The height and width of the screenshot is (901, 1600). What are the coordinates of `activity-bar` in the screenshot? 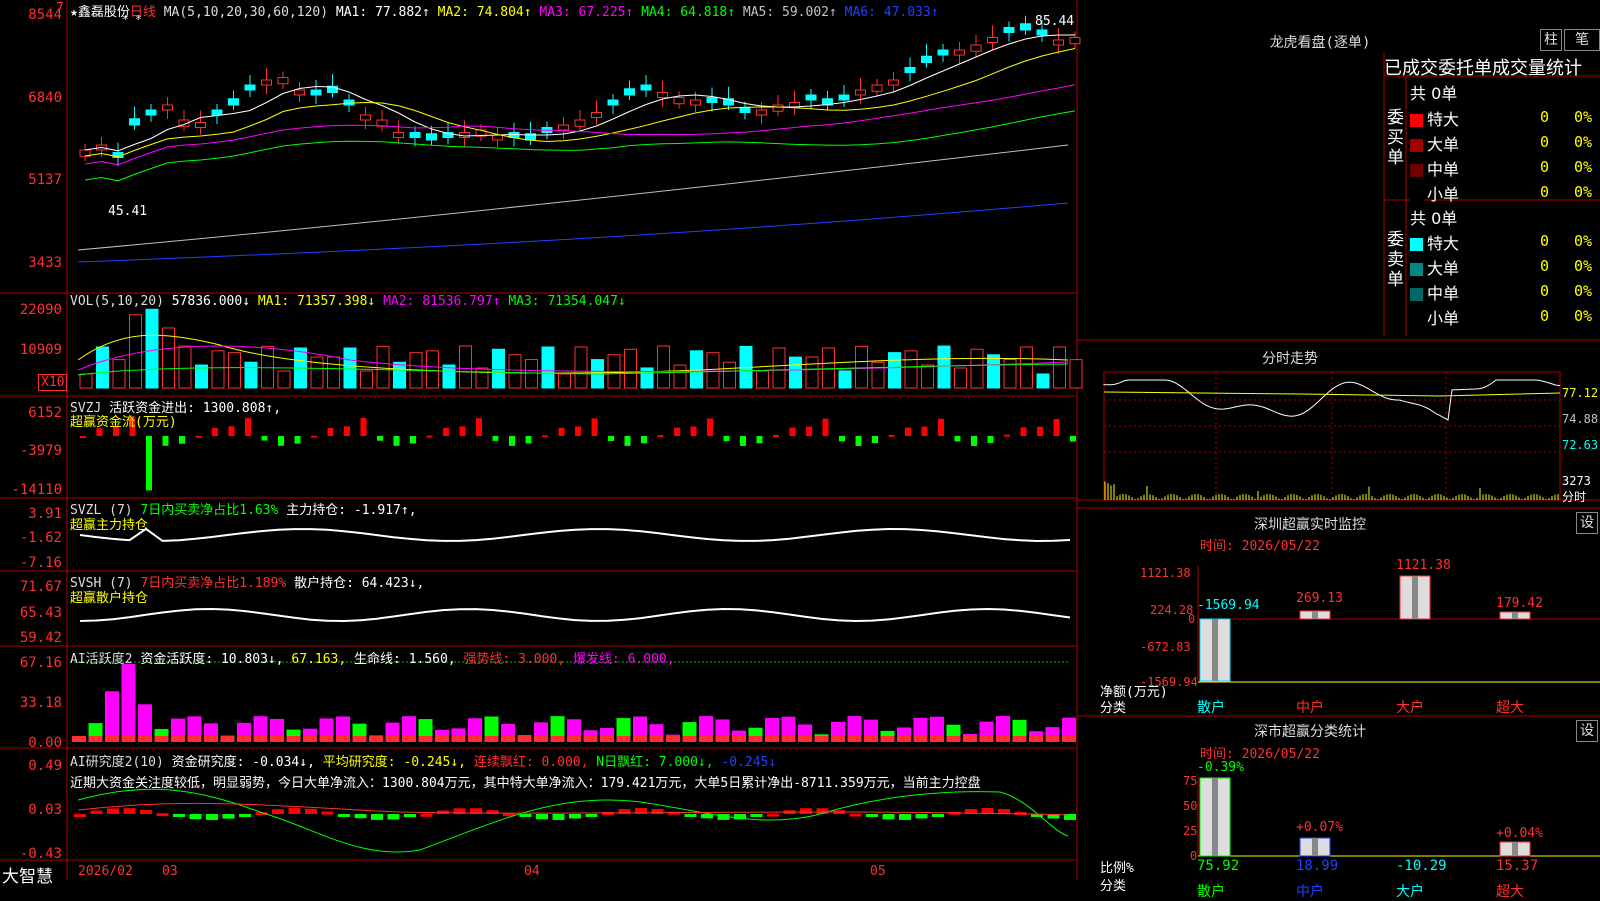 It's located at (128, 702).